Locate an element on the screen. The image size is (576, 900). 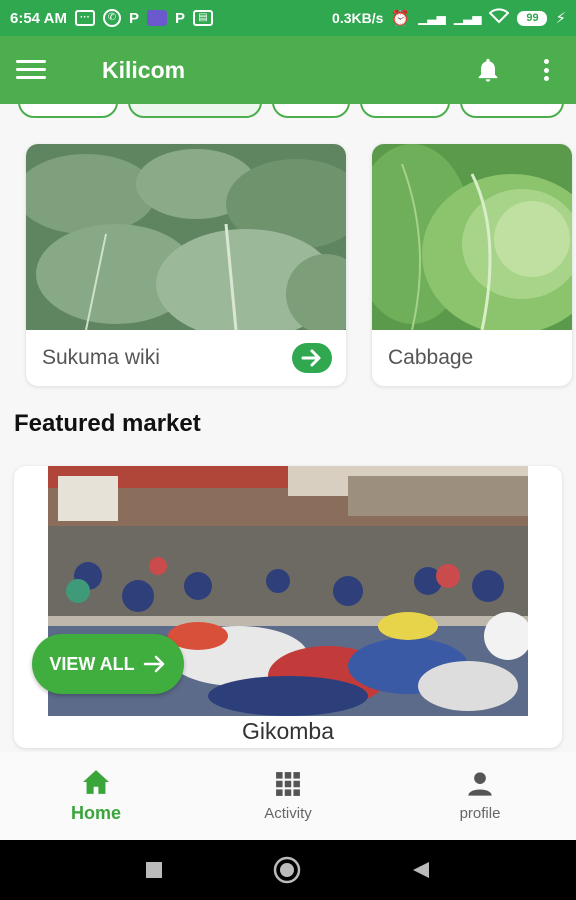
wifi-icon is located at coordinates (499, 18).